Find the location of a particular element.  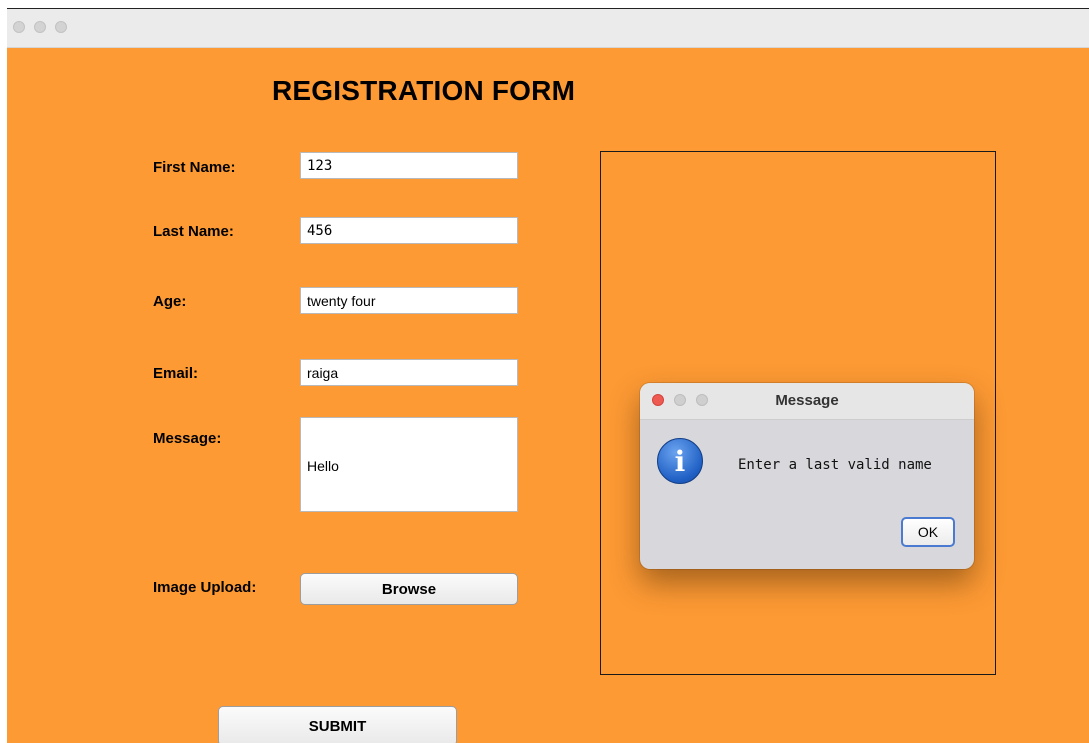

first-name-label: First Name: is located at coordinates (194, 167).